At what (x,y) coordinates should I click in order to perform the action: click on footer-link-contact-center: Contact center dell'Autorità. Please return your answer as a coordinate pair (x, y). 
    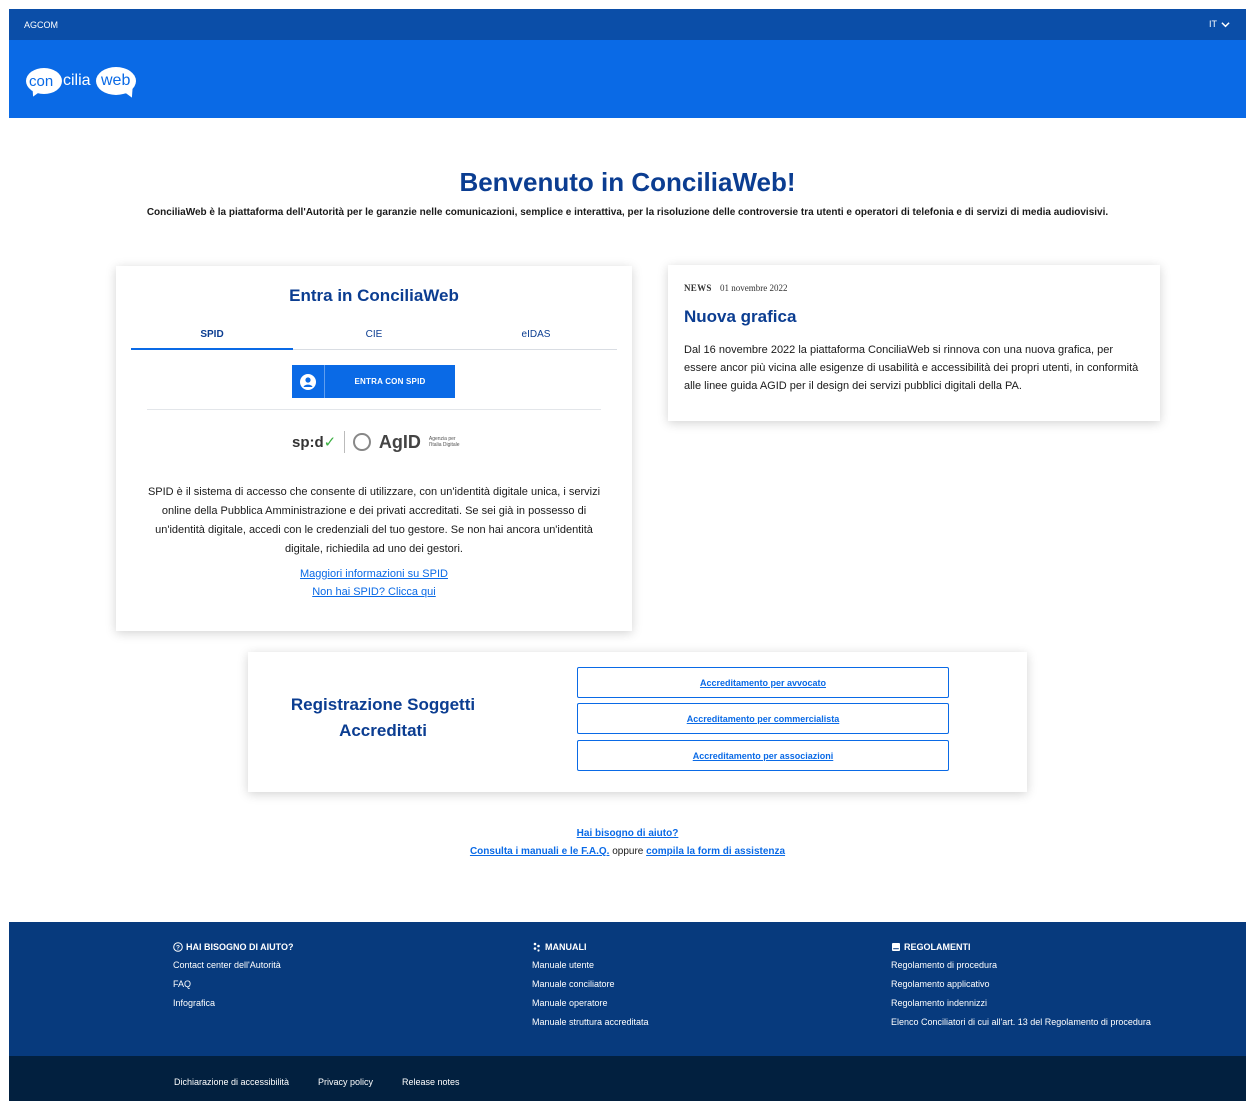
    Looking at the image, I should click on (233, 965).